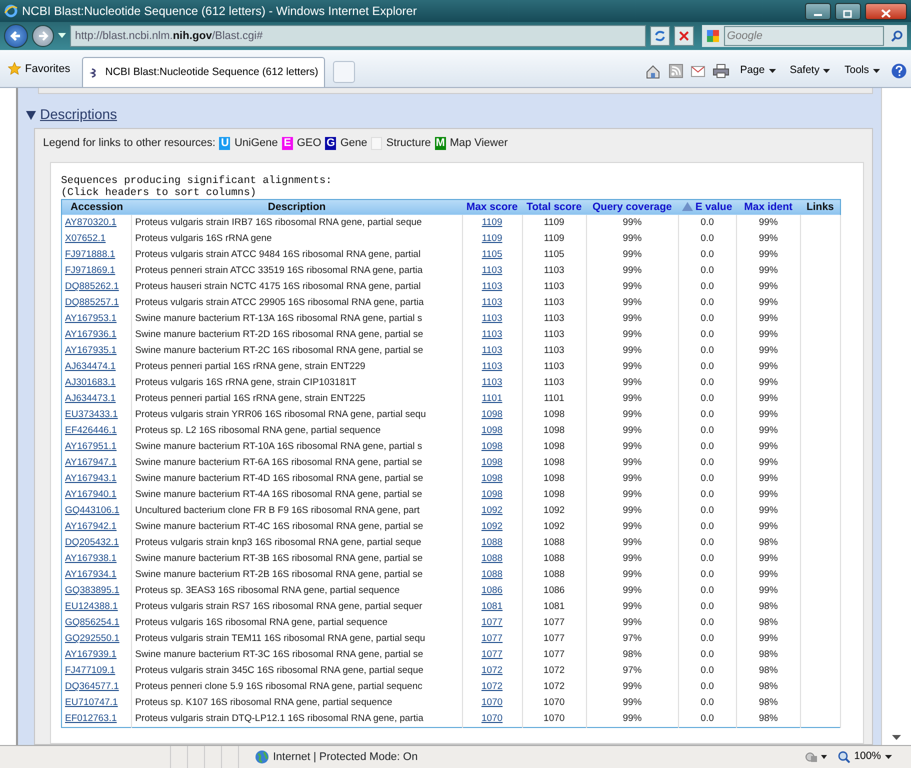 This screenshot has width=911, height=768. What do you see at coordinates (768, 655) in the screenshot?
I see `table-cell: 98%` at bounding box center [768, 655].